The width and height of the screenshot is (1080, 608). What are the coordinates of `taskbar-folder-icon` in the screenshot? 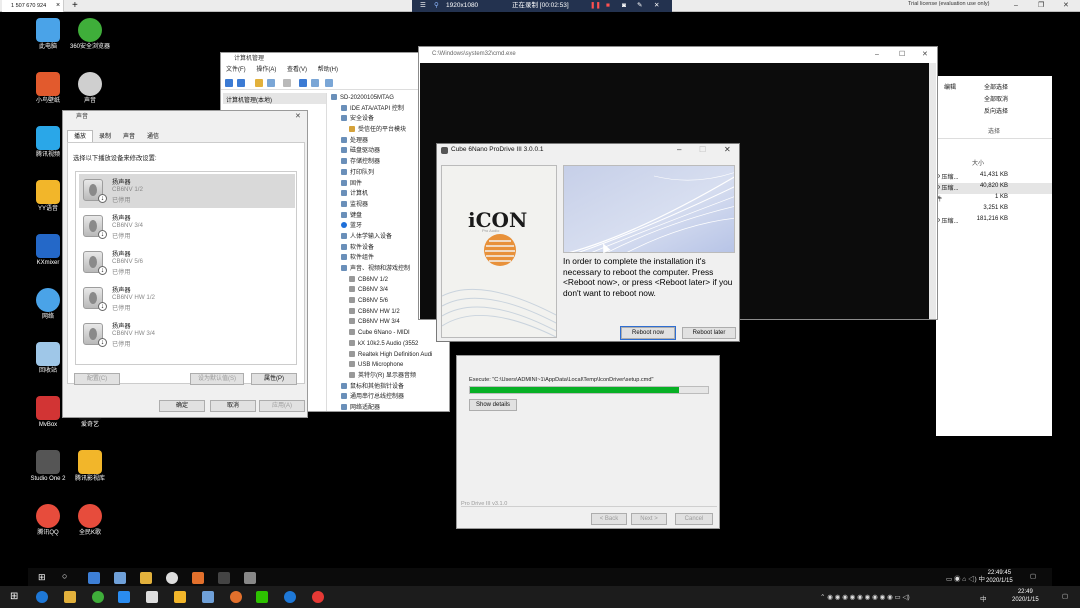 It's located at (146, 578).